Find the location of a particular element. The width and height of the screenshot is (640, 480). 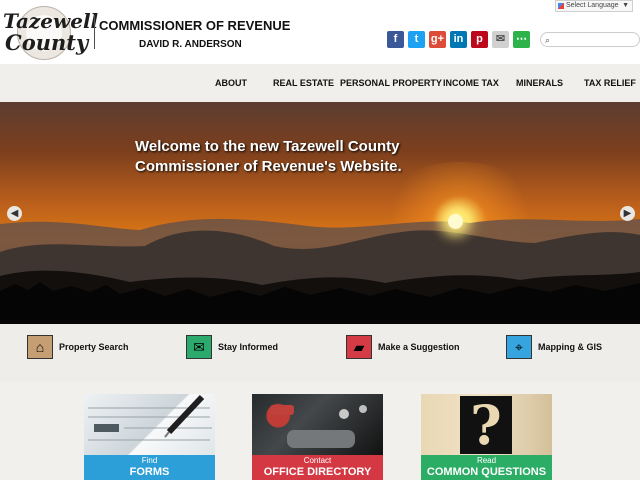

question-mark-icon: ? is located at coordinates (486, 425).